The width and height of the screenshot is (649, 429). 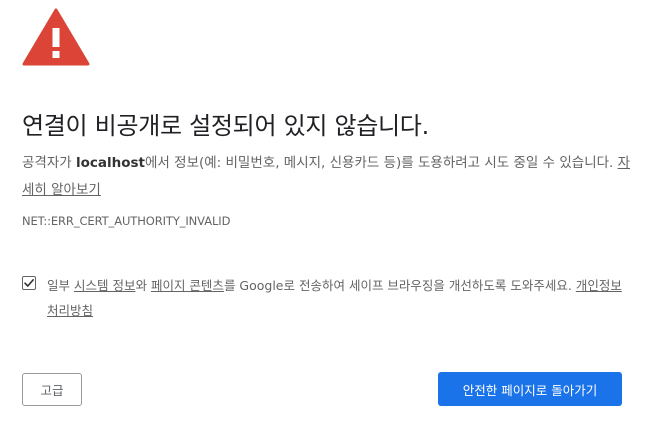 What do you see at coordinates (110, 163) in the screenshot?
I see `hostname: localhost` at bounding box center [110, 163].